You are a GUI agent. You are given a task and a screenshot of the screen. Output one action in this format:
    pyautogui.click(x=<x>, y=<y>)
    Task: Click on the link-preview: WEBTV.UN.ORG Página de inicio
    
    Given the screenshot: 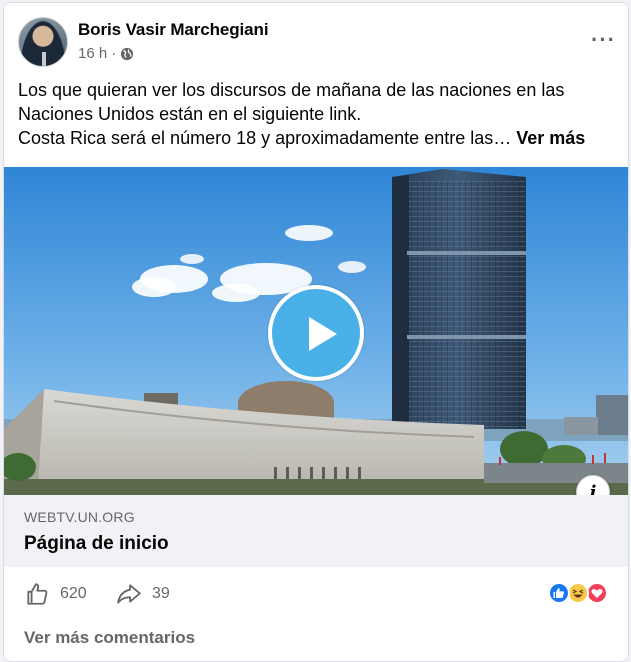 What is the action you would take?
    pyautogui.click(x=316, y=531)
    